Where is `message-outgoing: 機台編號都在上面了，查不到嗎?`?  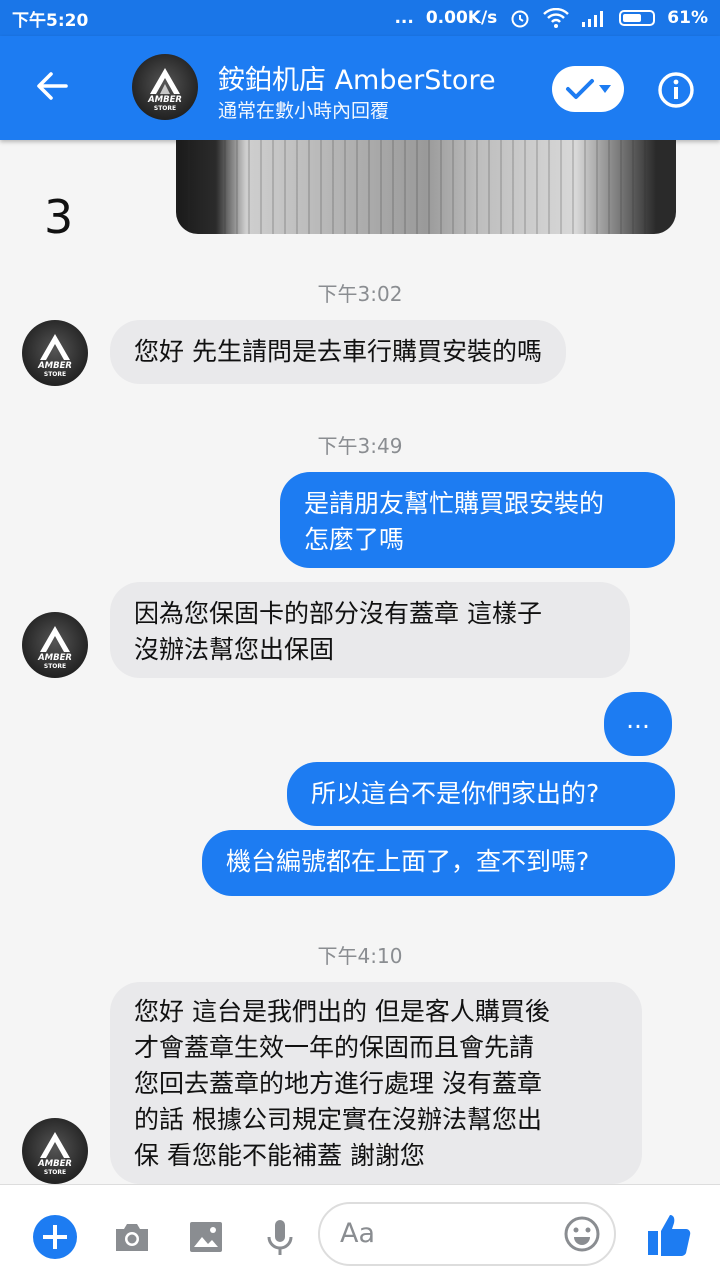
message-outgoing: 機台編號都在上面了，查不到嗎? is located at coordinates (438, 863).